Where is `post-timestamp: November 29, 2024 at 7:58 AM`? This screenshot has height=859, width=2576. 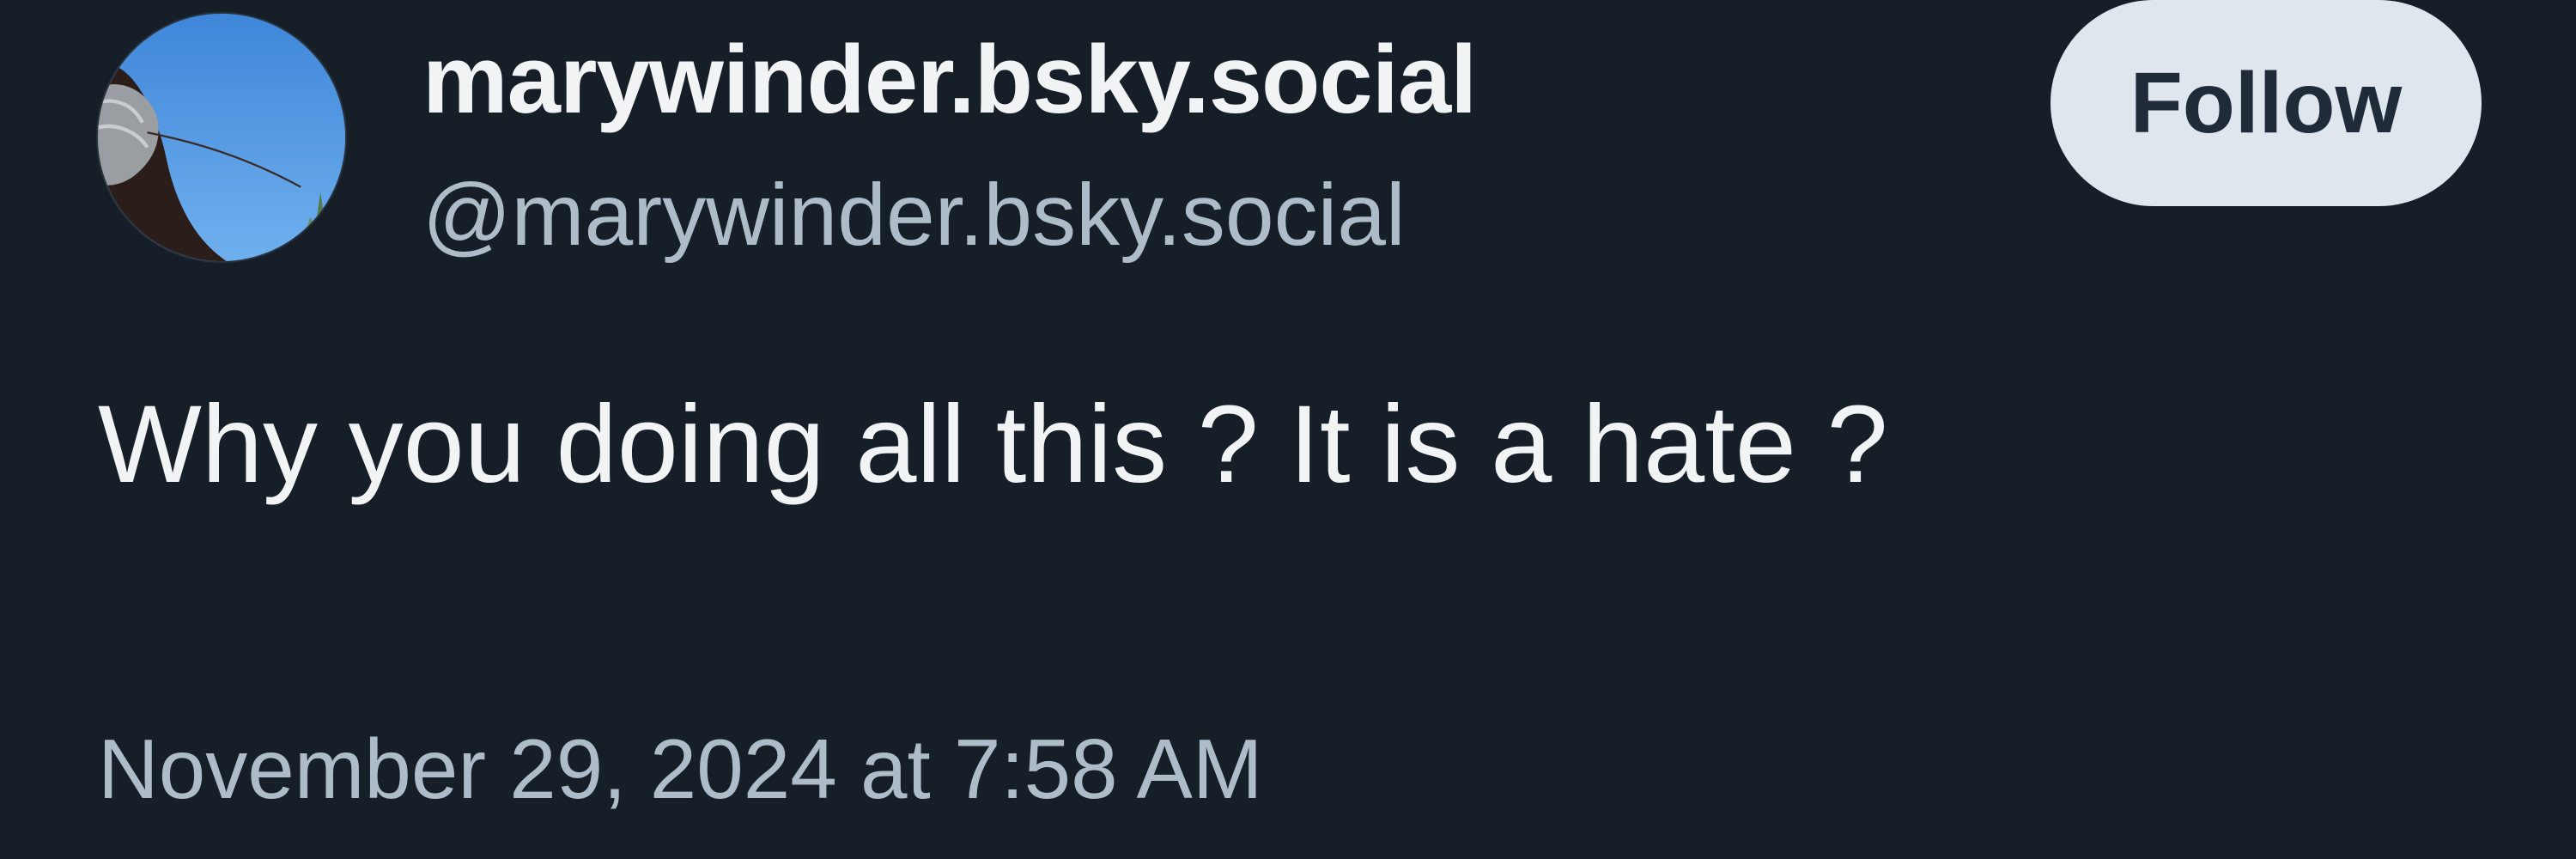
post-timestamp: November 29, 2024 at 7:58 AM is located at coordinates (680, 769).